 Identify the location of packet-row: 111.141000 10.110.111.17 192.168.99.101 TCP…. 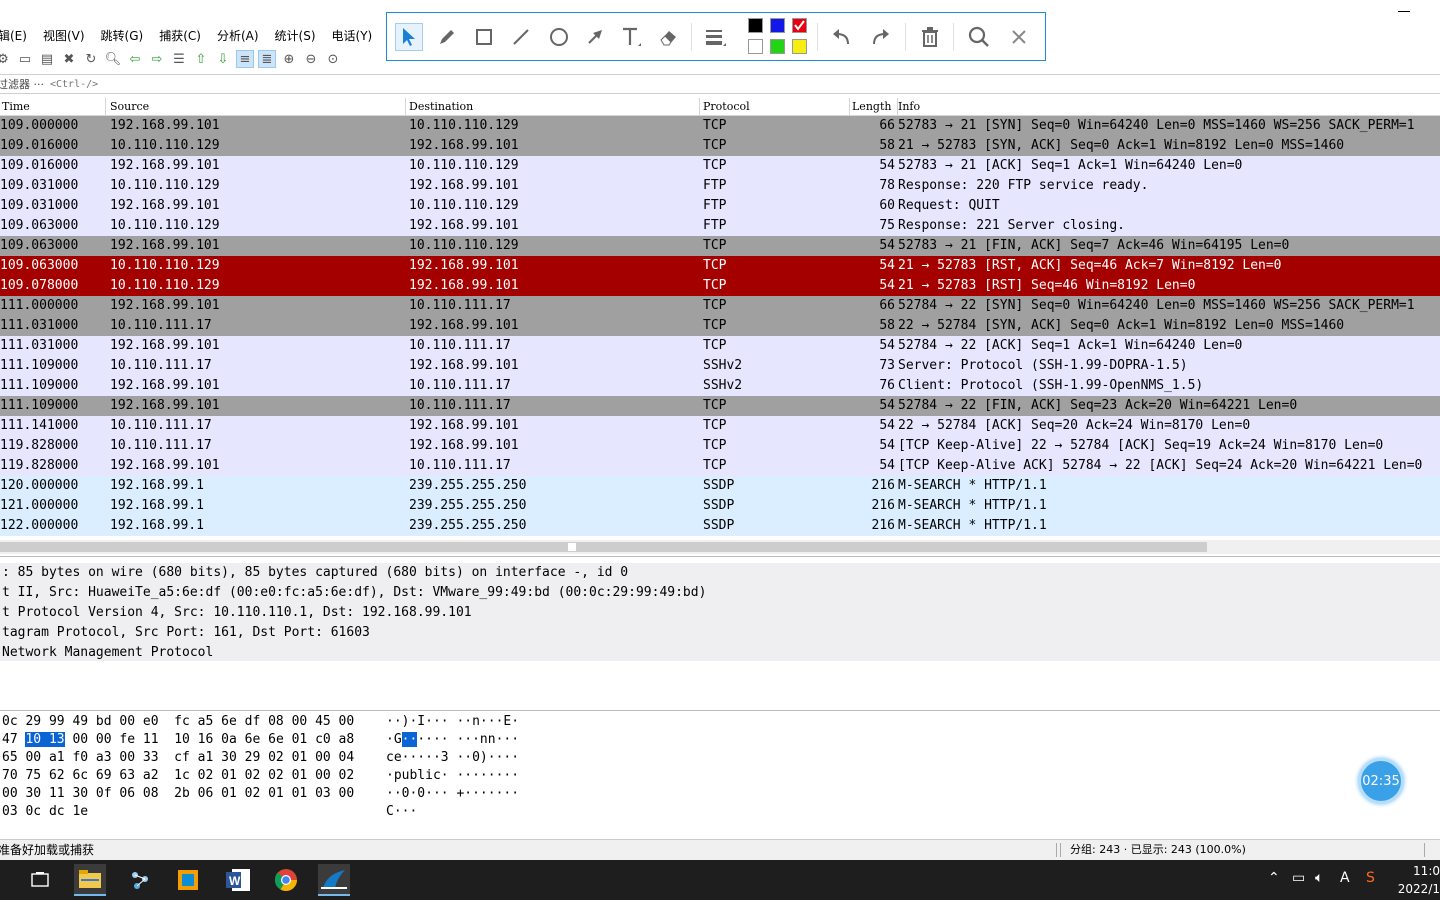
(720, 426).